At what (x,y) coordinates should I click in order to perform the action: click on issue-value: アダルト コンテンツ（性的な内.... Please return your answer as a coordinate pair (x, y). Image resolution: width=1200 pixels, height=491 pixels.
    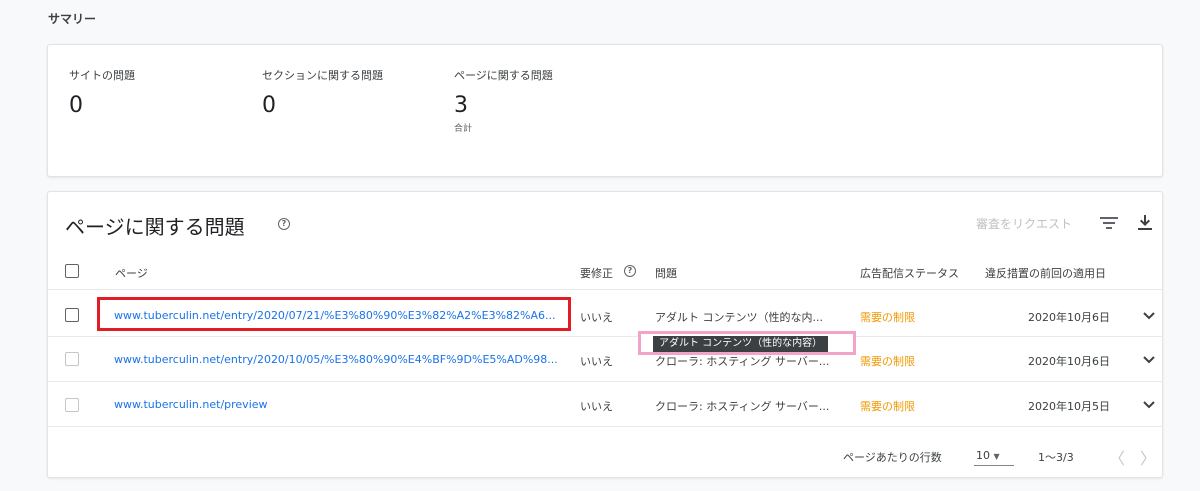
    Looking at the image, I should click on (739, 317).